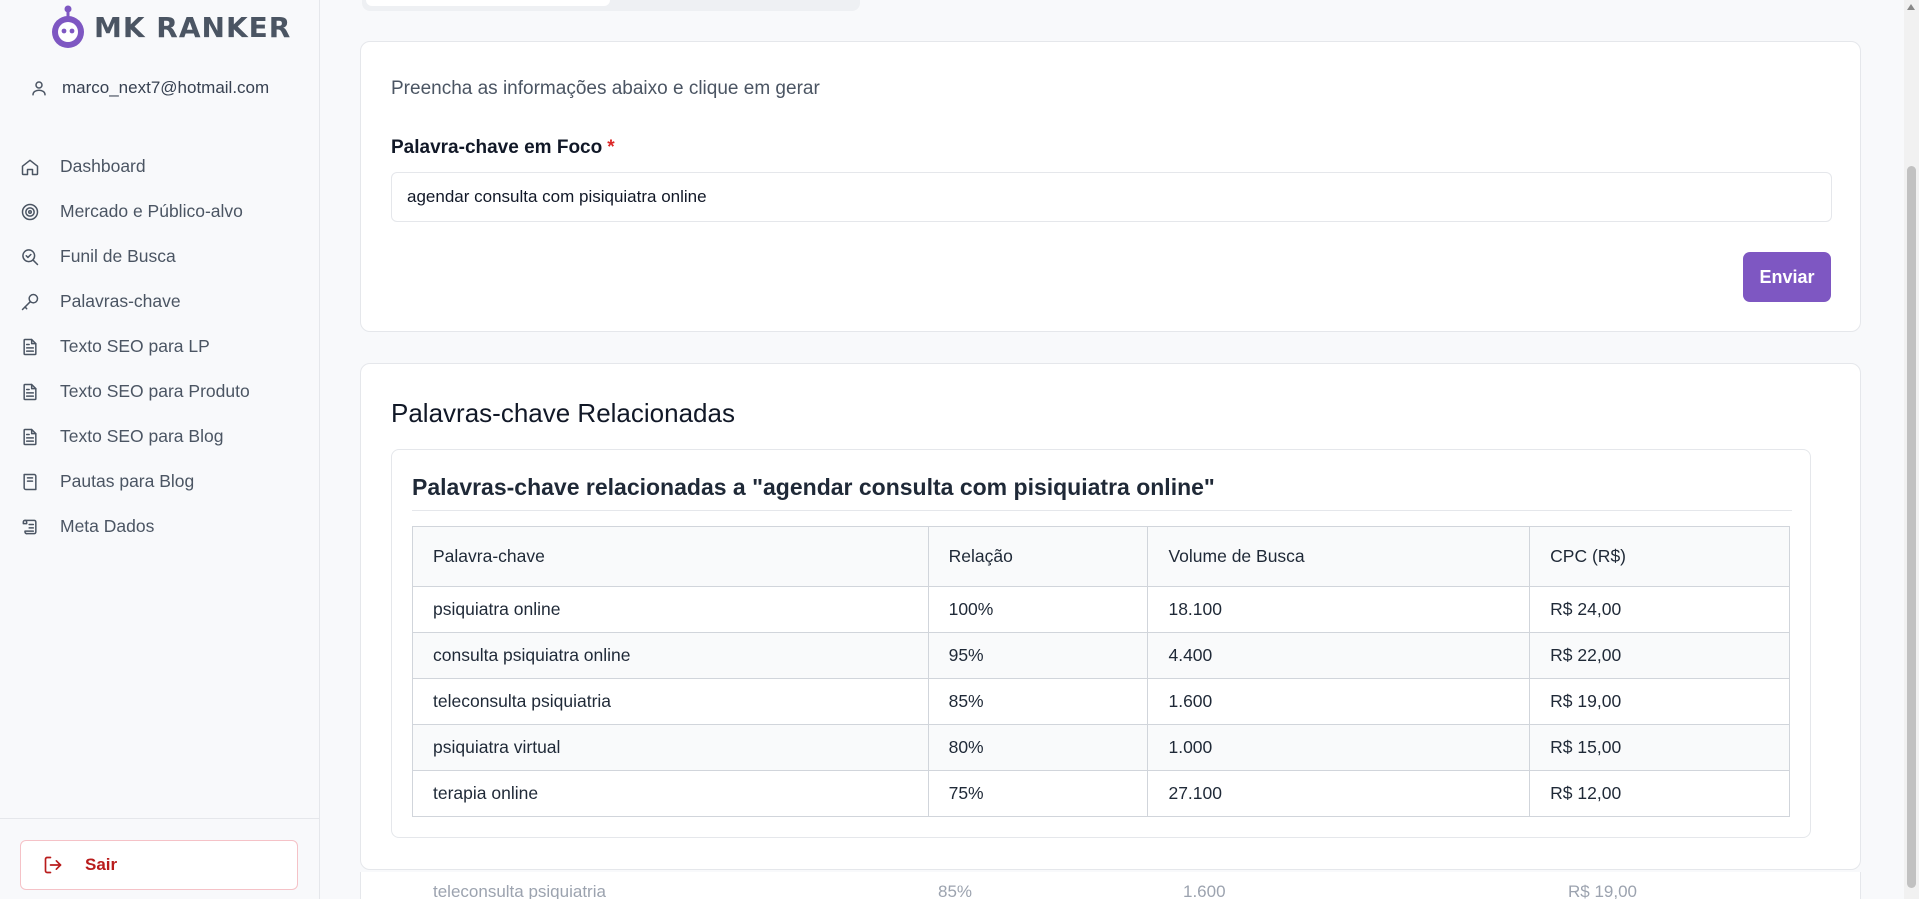  I want to click on scrollbar-thumb, so click(1911, 527).